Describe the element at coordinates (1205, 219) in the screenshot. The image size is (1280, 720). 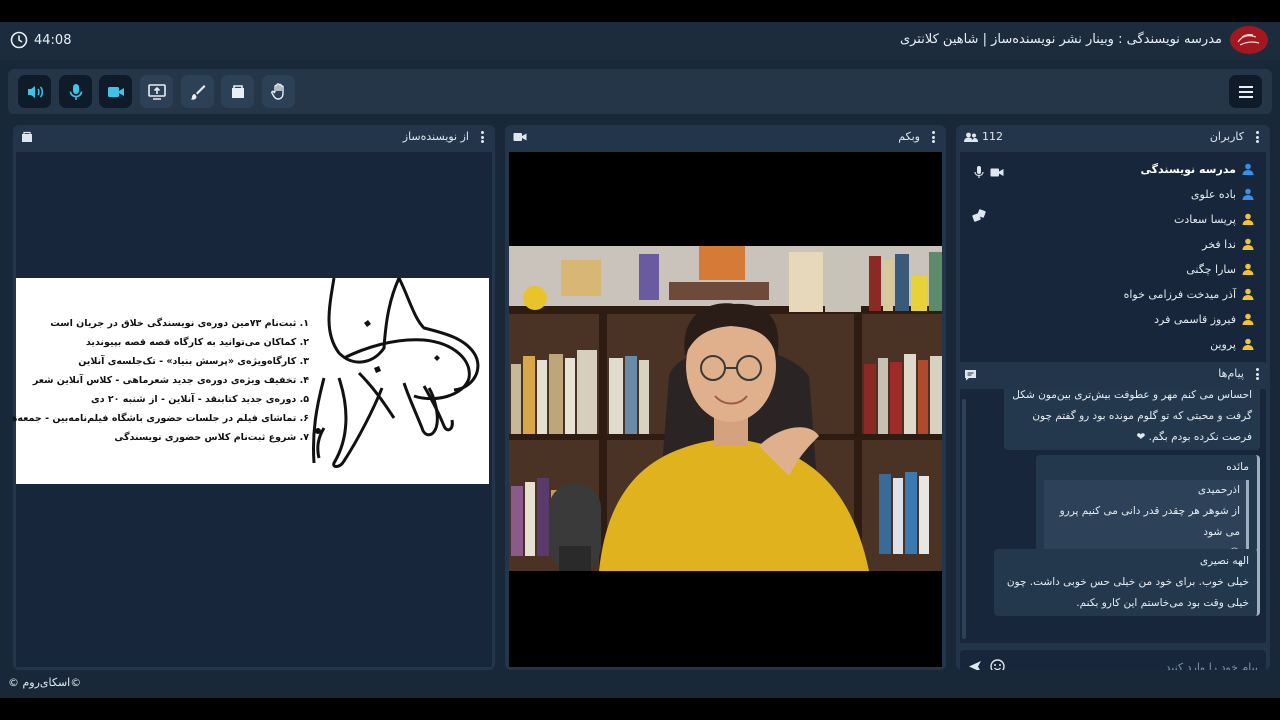
I see `user-name: پریسا سعادت` at that location.